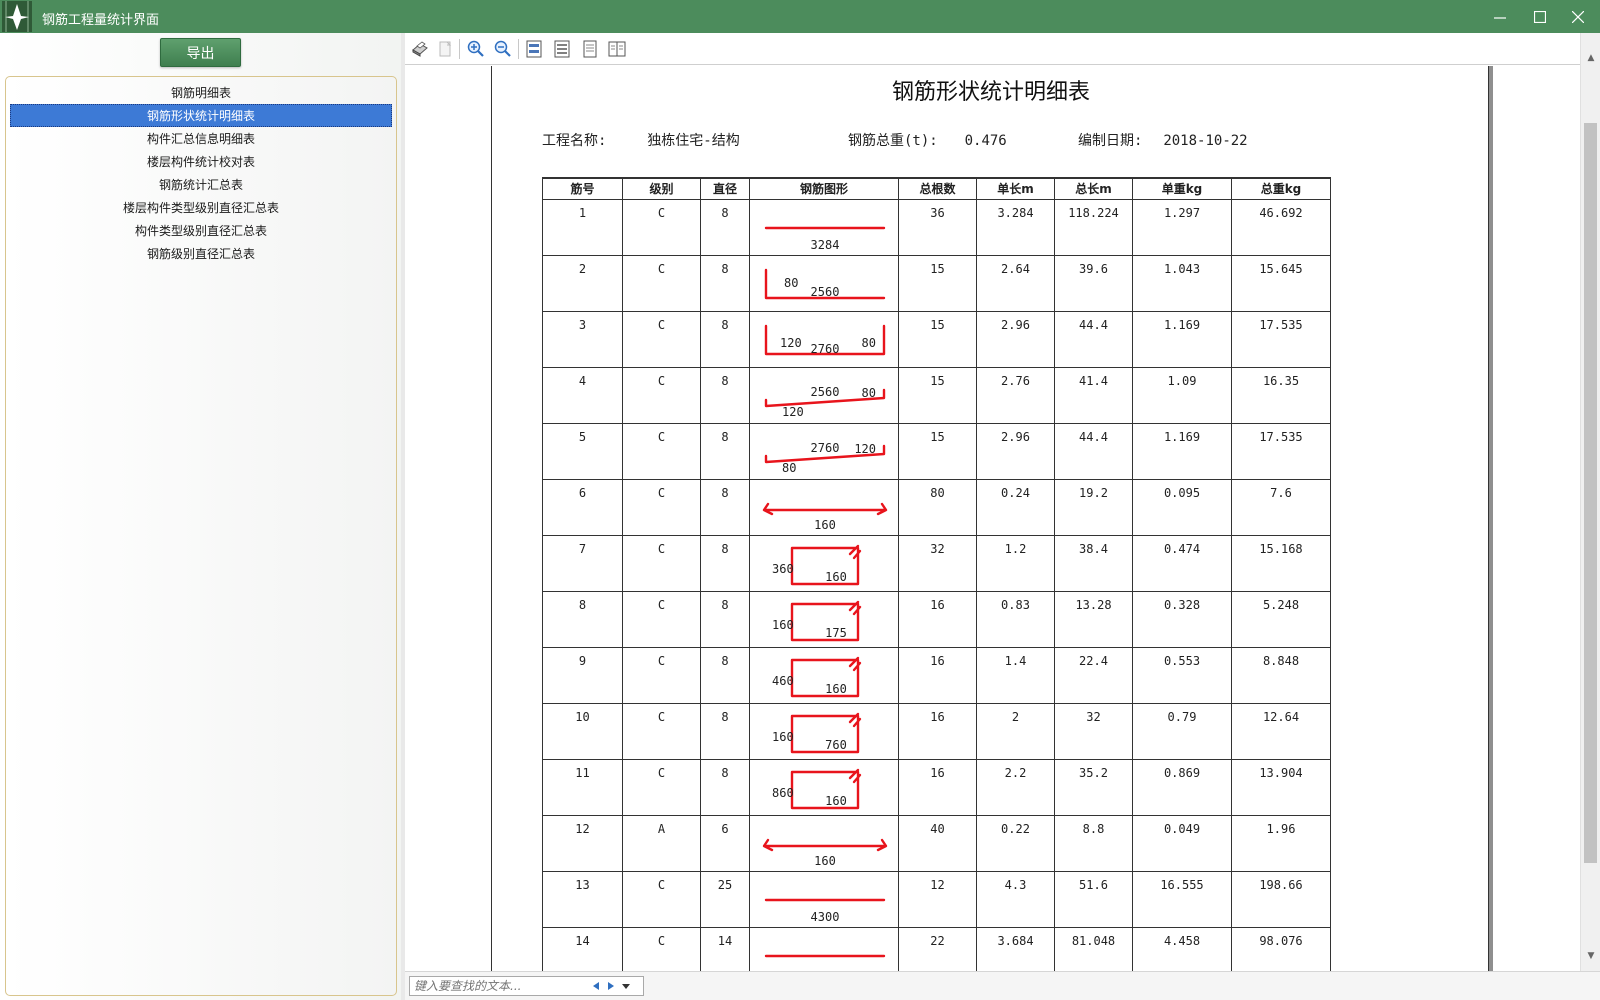 The width and height of the screenshot is (1600, 1000). I want to click on search-options-dropdown, so click(626, 986).